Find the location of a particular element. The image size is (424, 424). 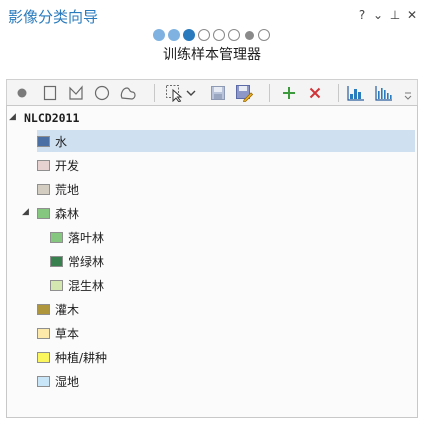

tree-item-cultivated: 种植/耕种 is located at coordinates (72, 357).